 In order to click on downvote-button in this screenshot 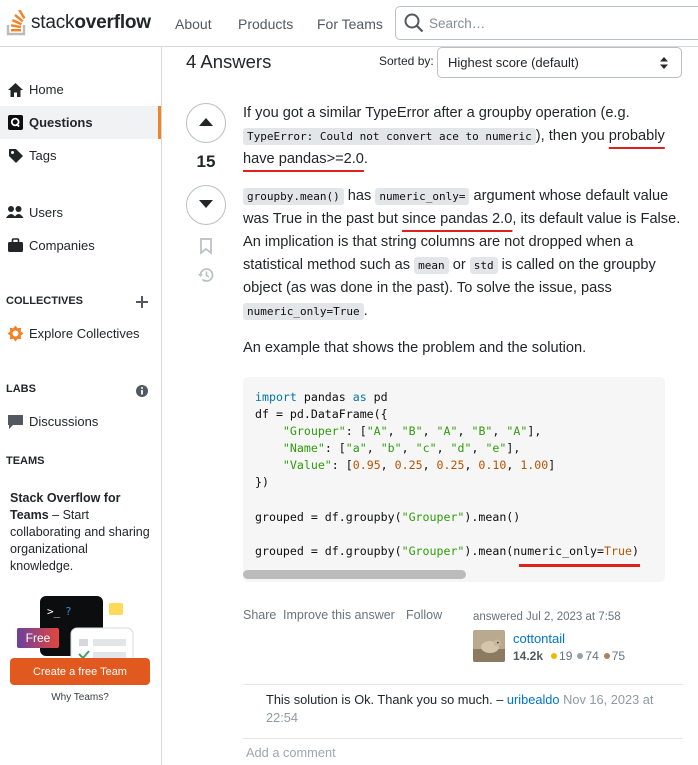, I will do `click(206, 205)`.